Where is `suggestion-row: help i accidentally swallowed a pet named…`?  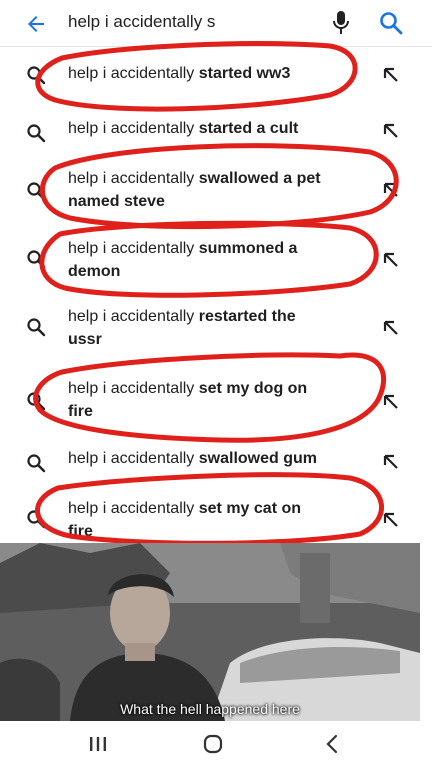
suggestion-row: help i accidentally swallowed a pet named… is located at coordinates (216, 192).